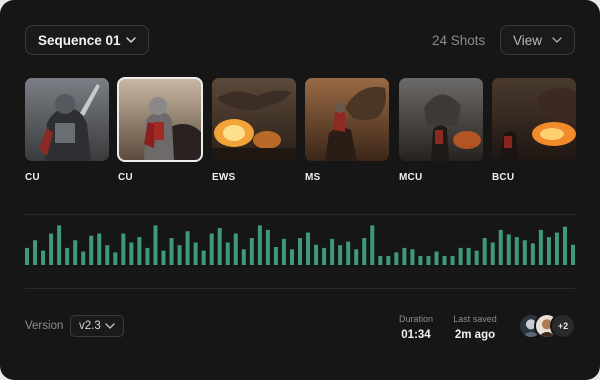  What do you see at coordinates (475, 319) in the screenshot?
I see `last-saved-label: Last saved` at bounding box center [475, 319].